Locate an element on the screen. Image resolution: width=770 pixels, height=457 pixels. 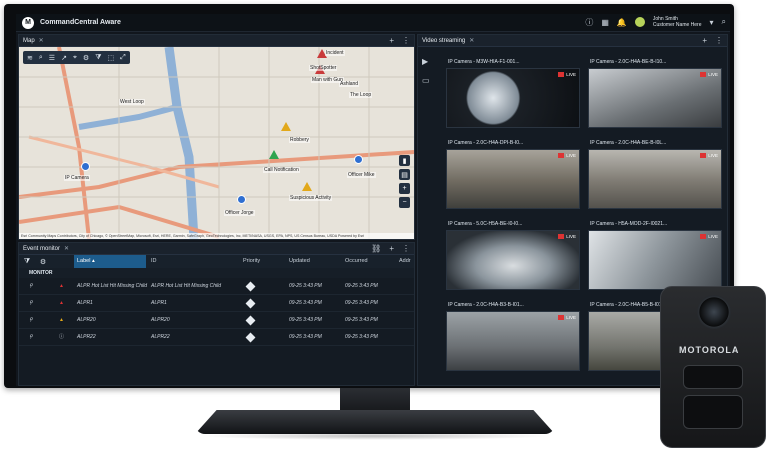
camera-tile: IP Camera - M3W-HIA-F1-001... LIVE is located at coordinates (513, 93).